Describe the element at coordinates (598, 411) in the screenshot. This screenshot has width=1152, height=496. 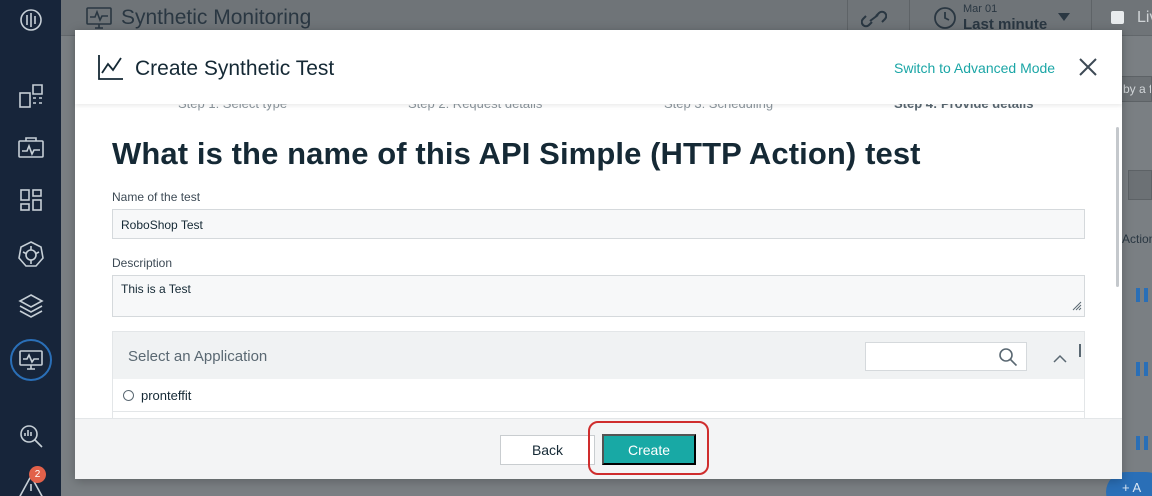
I see `divider` at that location.